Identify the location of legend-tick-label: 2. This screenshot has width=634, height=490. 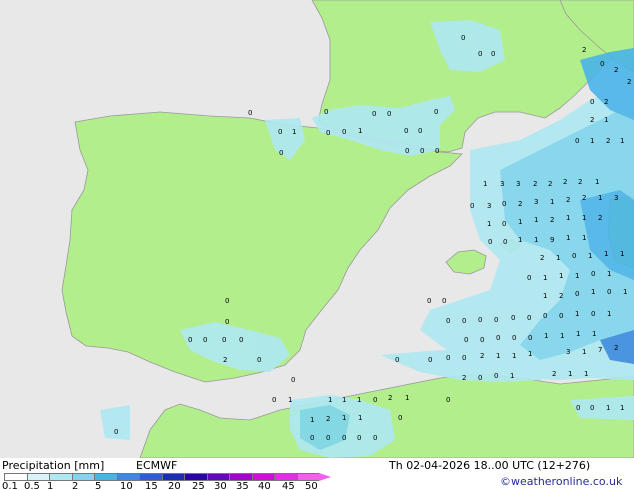
(75, 485).